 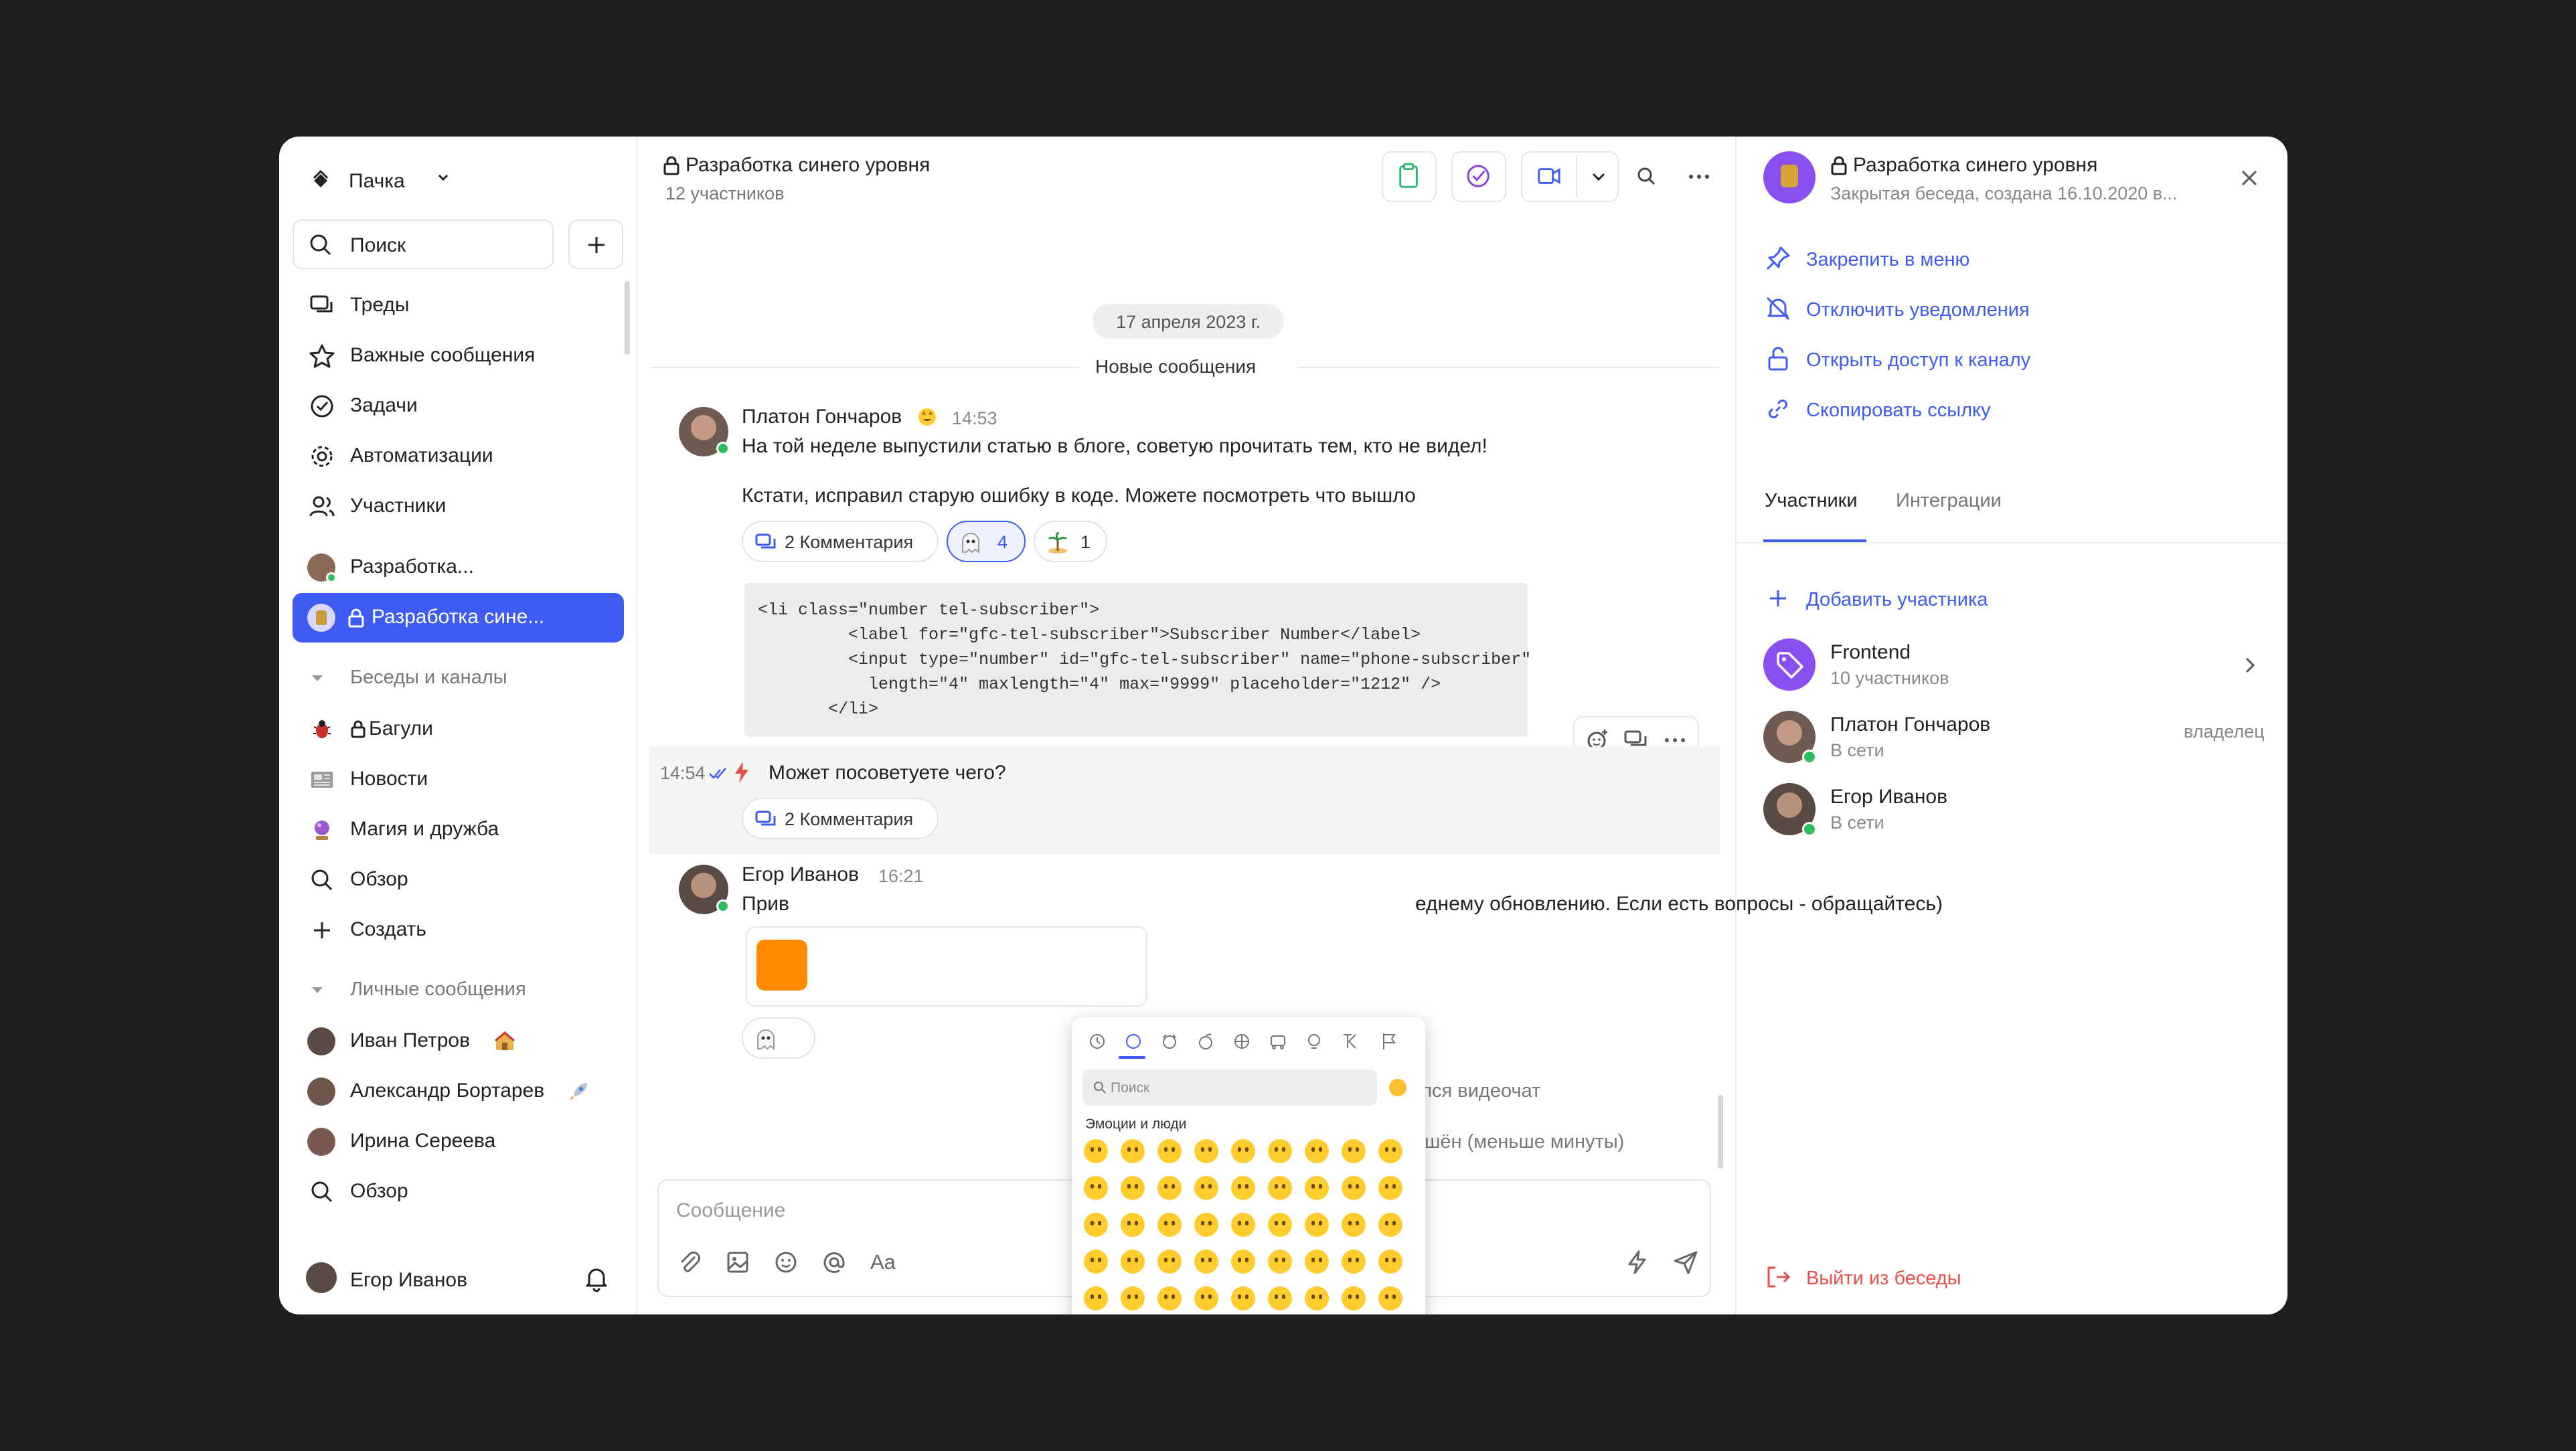 I want to click on current-user-name: Егор Иванов, so click(x=409, y=1280).